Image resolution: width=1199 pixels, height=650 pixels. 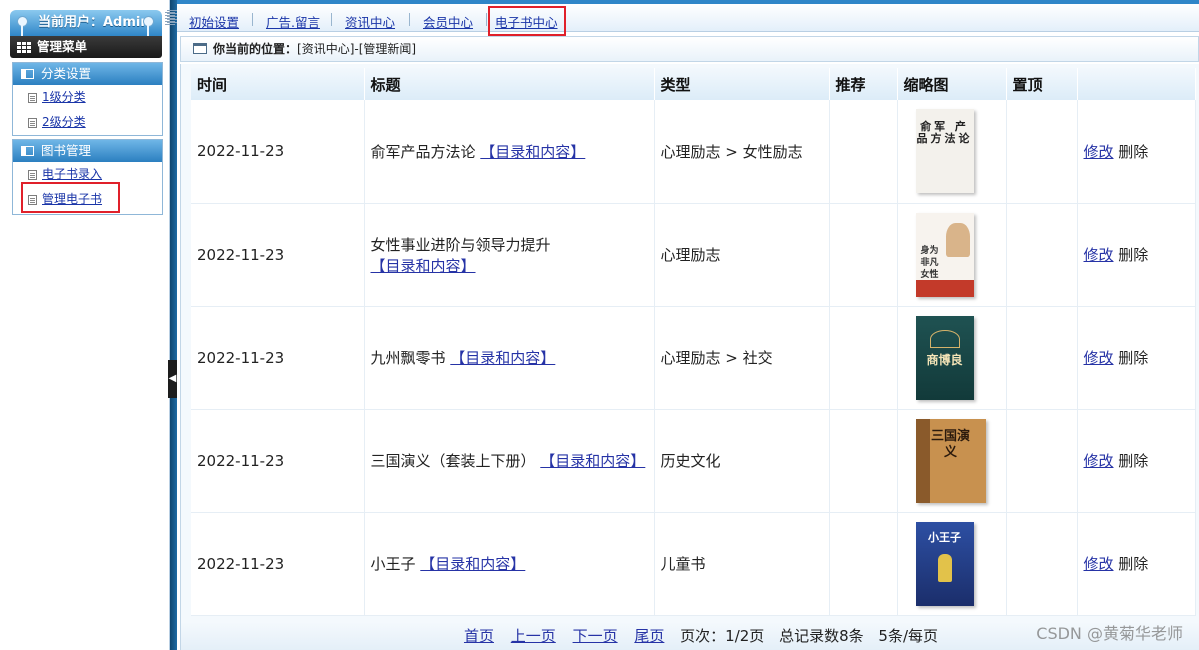 I want to click on cell-thumbnail: 商博良, so click(x=952, y=358).